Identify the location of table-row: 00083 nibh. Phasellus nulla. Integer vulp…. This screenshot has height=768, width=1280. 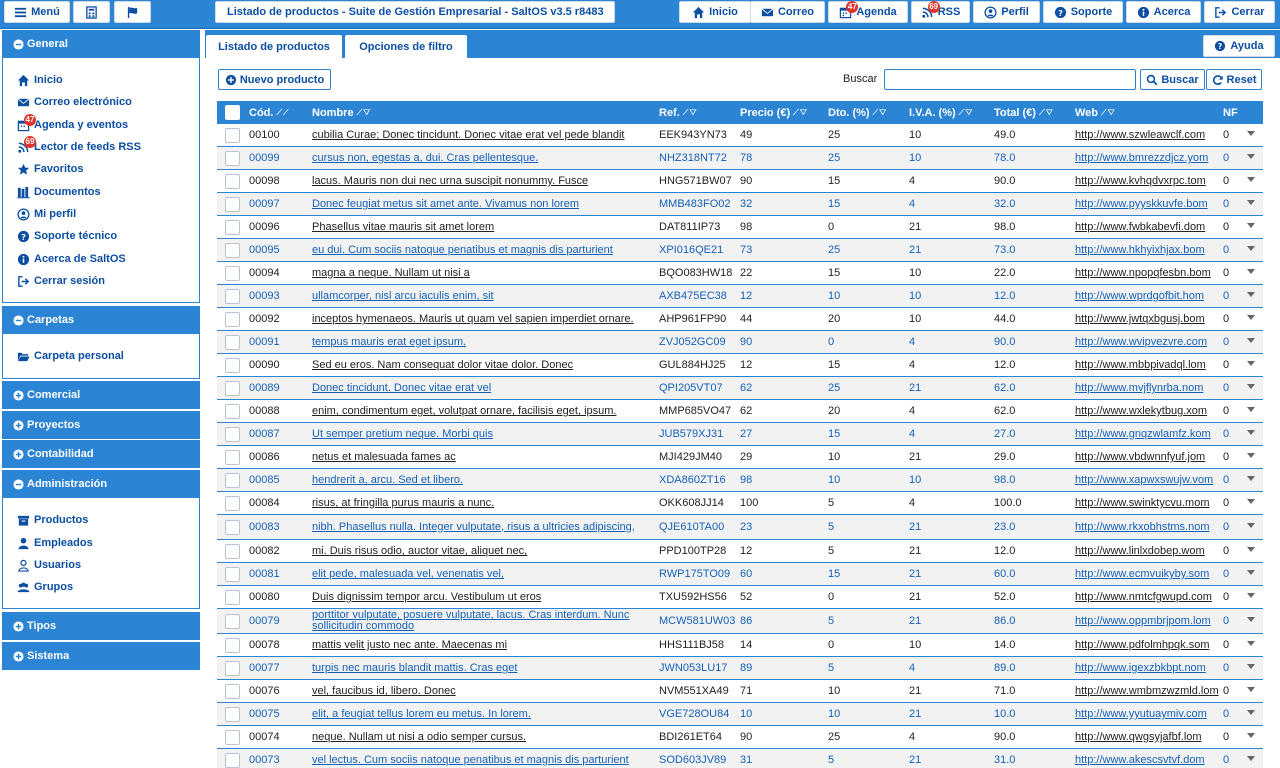
(740, 527).